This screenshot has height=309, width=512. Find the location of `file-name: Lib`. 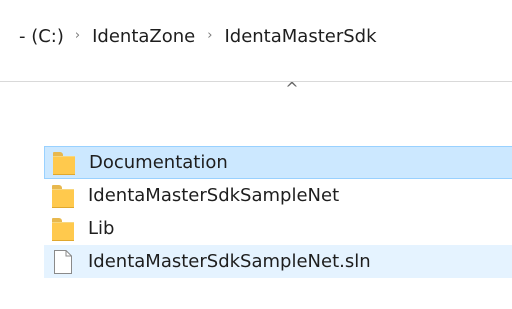

file-name: Lib is located at coordinates (101, 228).